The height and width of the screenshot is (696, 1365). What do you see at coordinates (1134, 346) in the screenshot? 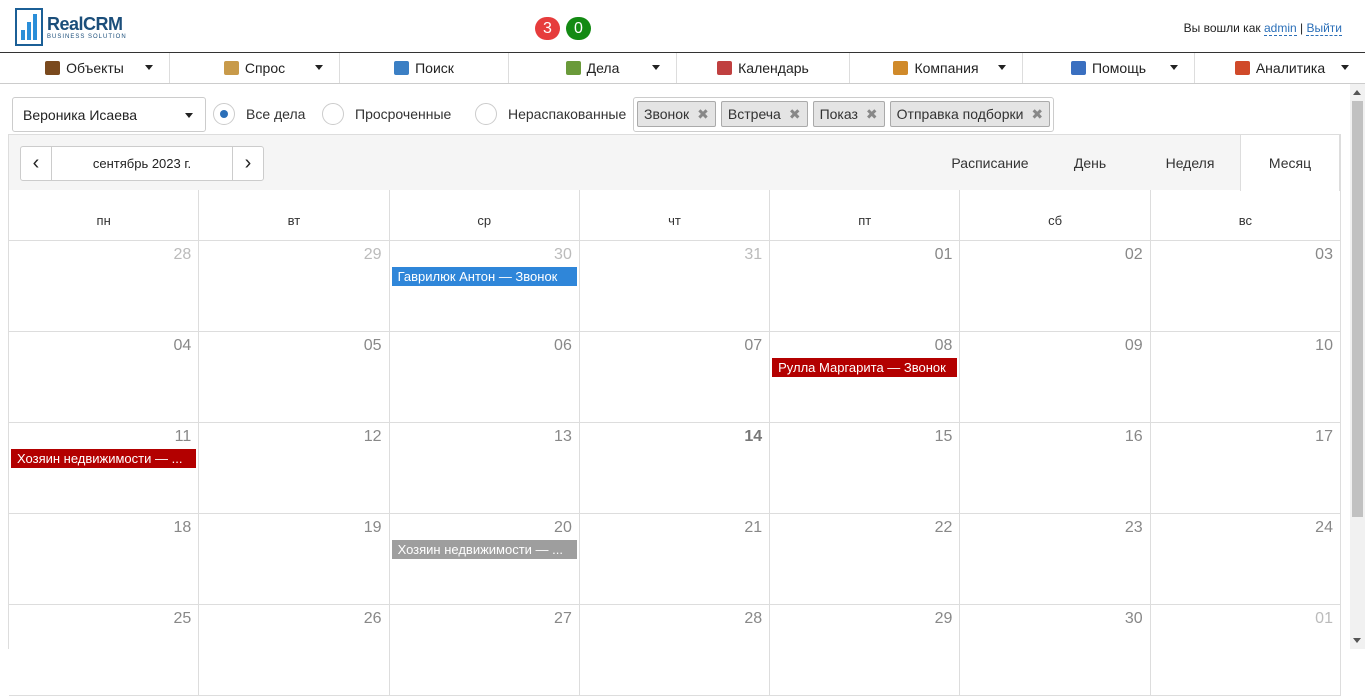
I see `day-number: 09` at bounding box center [1134, 346].